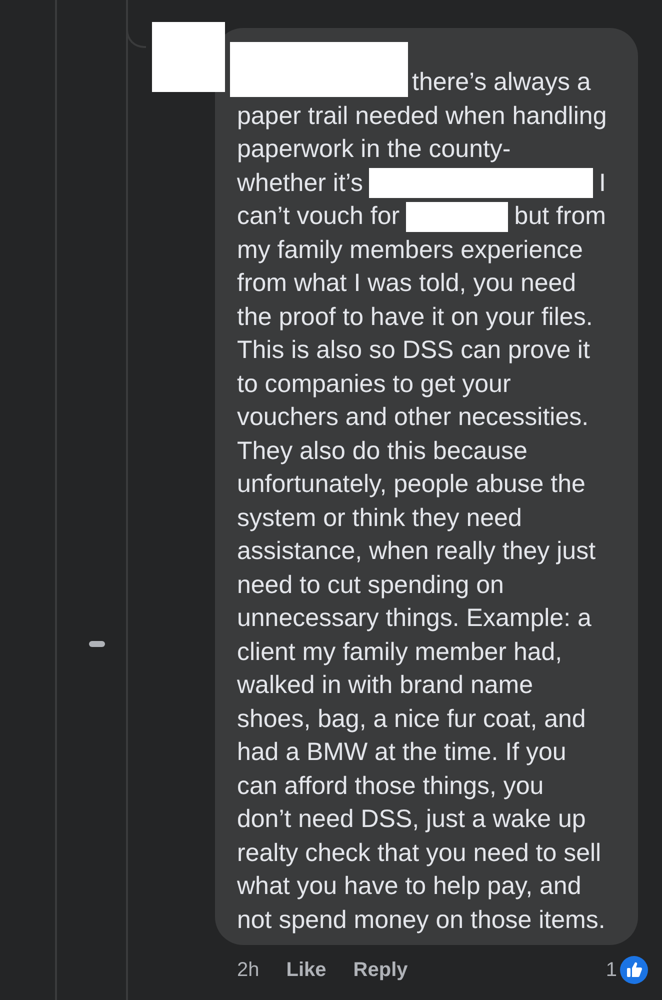  What do you see at coordinates (411, 484) in the screenshot?
I see `comment-text: unfortunately, people abuse the` at bounding box center [411, 484].